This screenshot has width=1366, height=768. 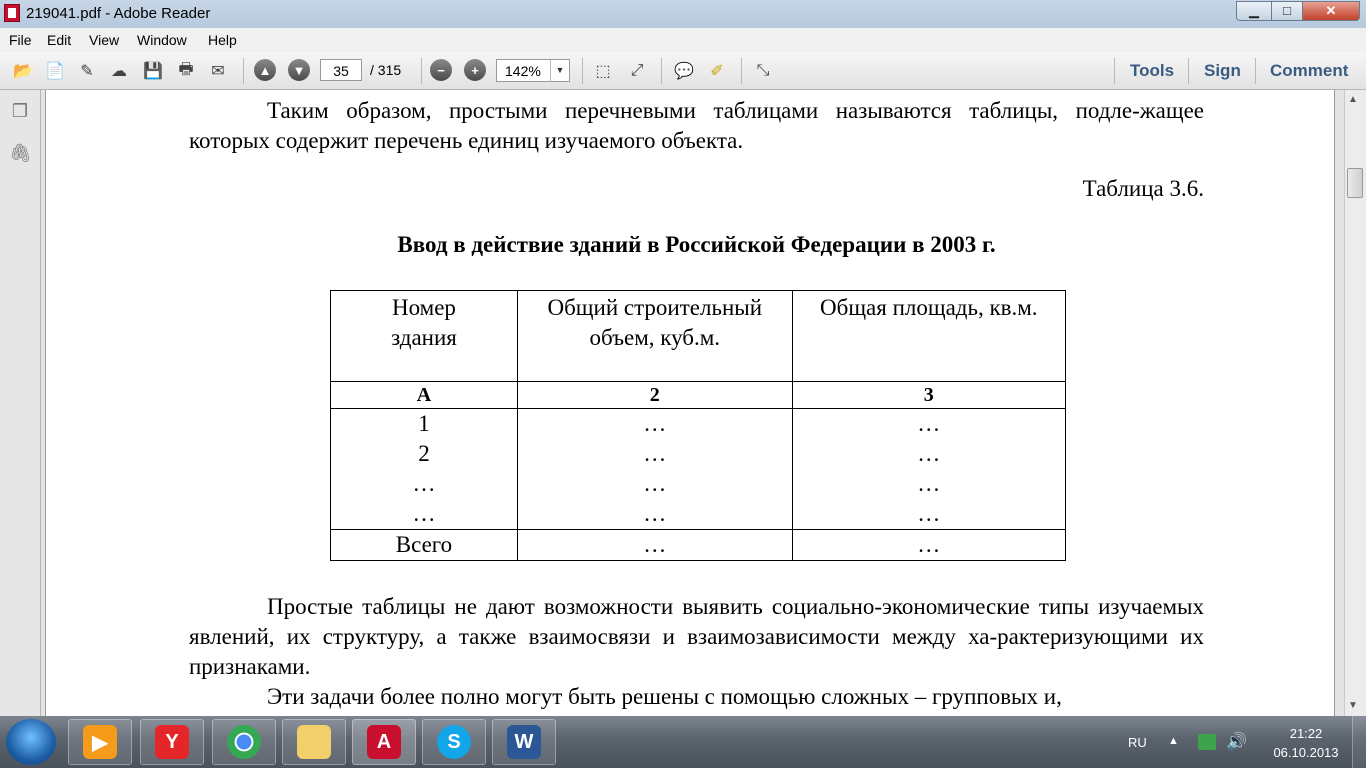 I want to click on total-cell: Всего, so click(x=424, y=545).